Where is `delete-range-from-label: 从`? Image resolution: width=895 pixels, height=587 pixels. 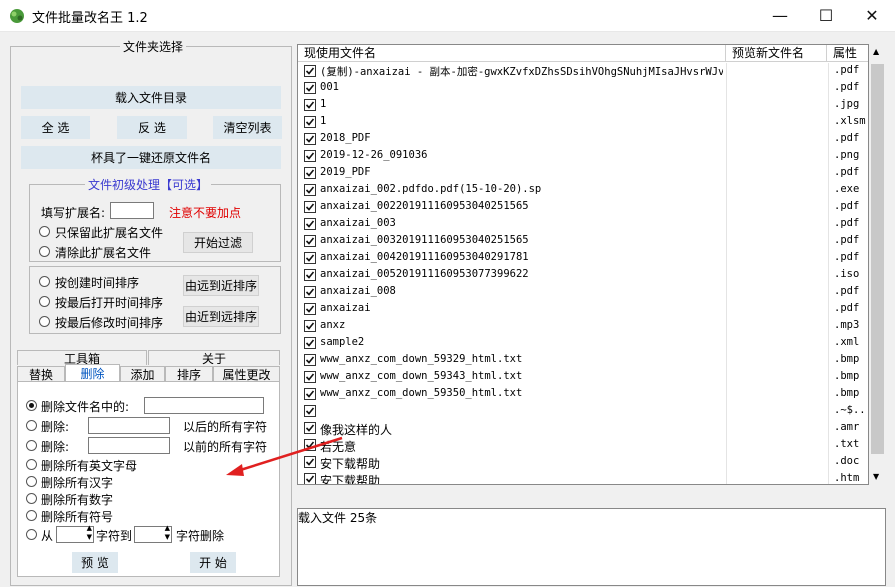
delete-range-from-label: 从 is located at coordinates (47, 536).